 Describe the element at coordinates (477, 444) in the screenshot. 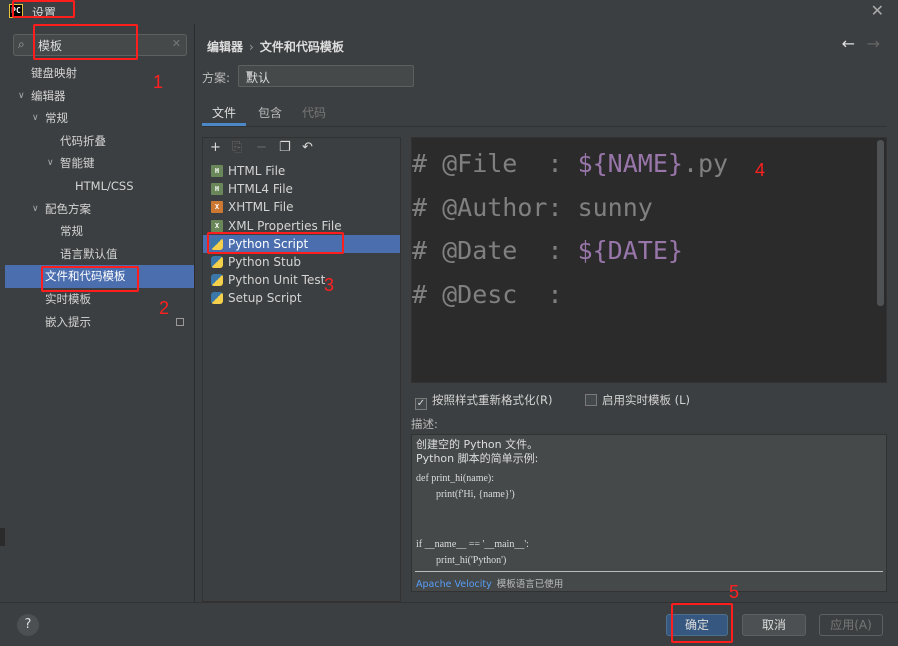

I see `description-line: 创建空的 Python 文件。` at that location.